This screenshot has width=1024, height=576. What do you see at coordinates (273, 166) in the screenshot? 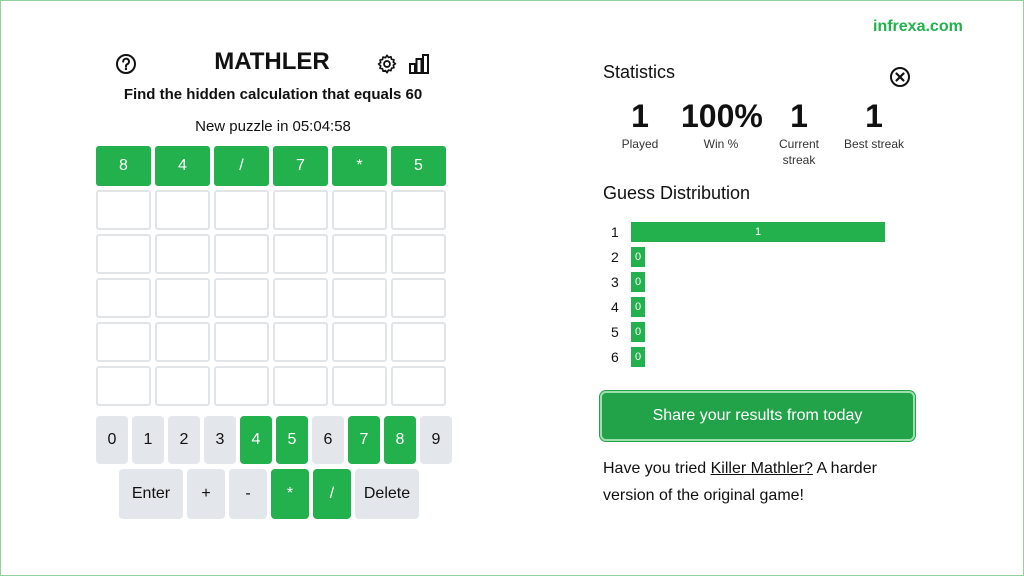
I see `board-row: 8 4/7 * 5` at bounding box center [273, 166].